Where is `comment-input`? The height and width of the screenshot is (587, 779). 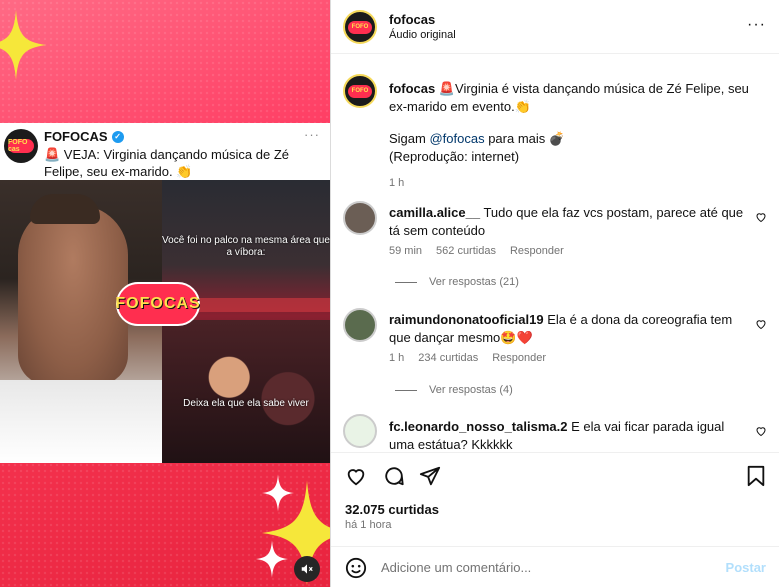 comment-input is located at coordinates (541, 567).